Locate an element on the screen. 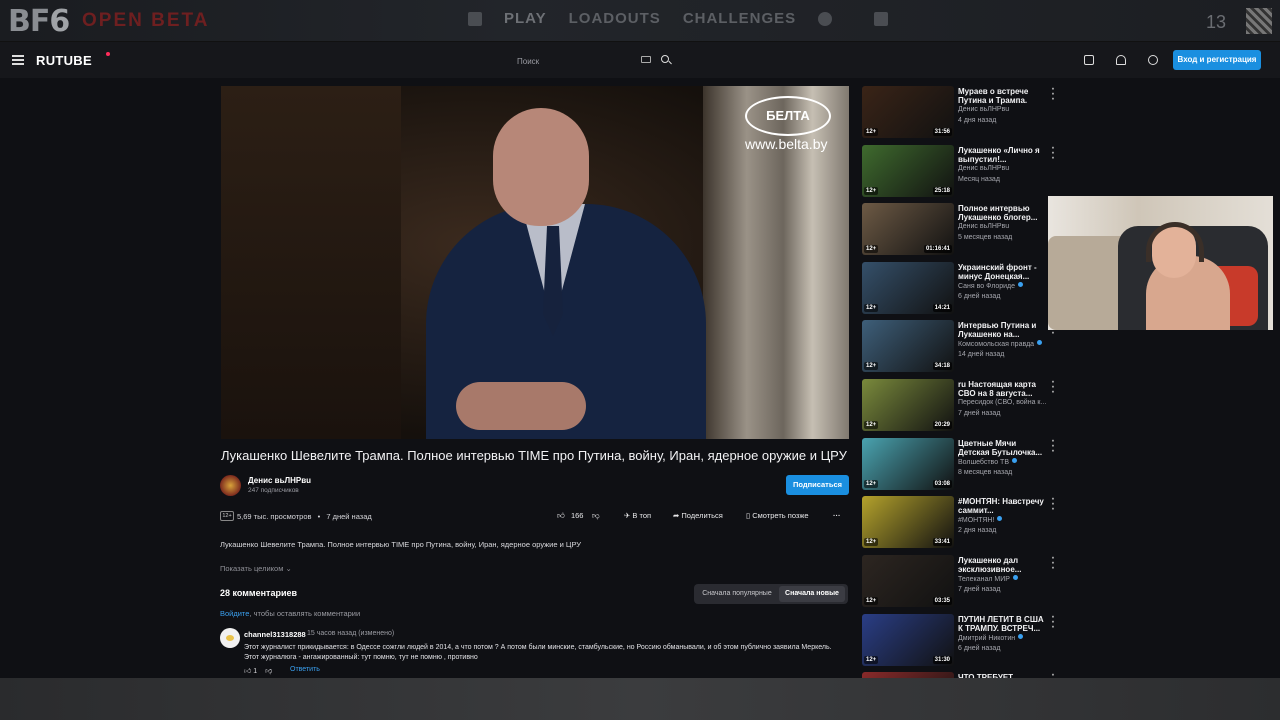 Image resolution: width=1280 pixels, height=720 pixels. watch-later-button: ▯ Смотреть позже is located at coordinates (777, 515).